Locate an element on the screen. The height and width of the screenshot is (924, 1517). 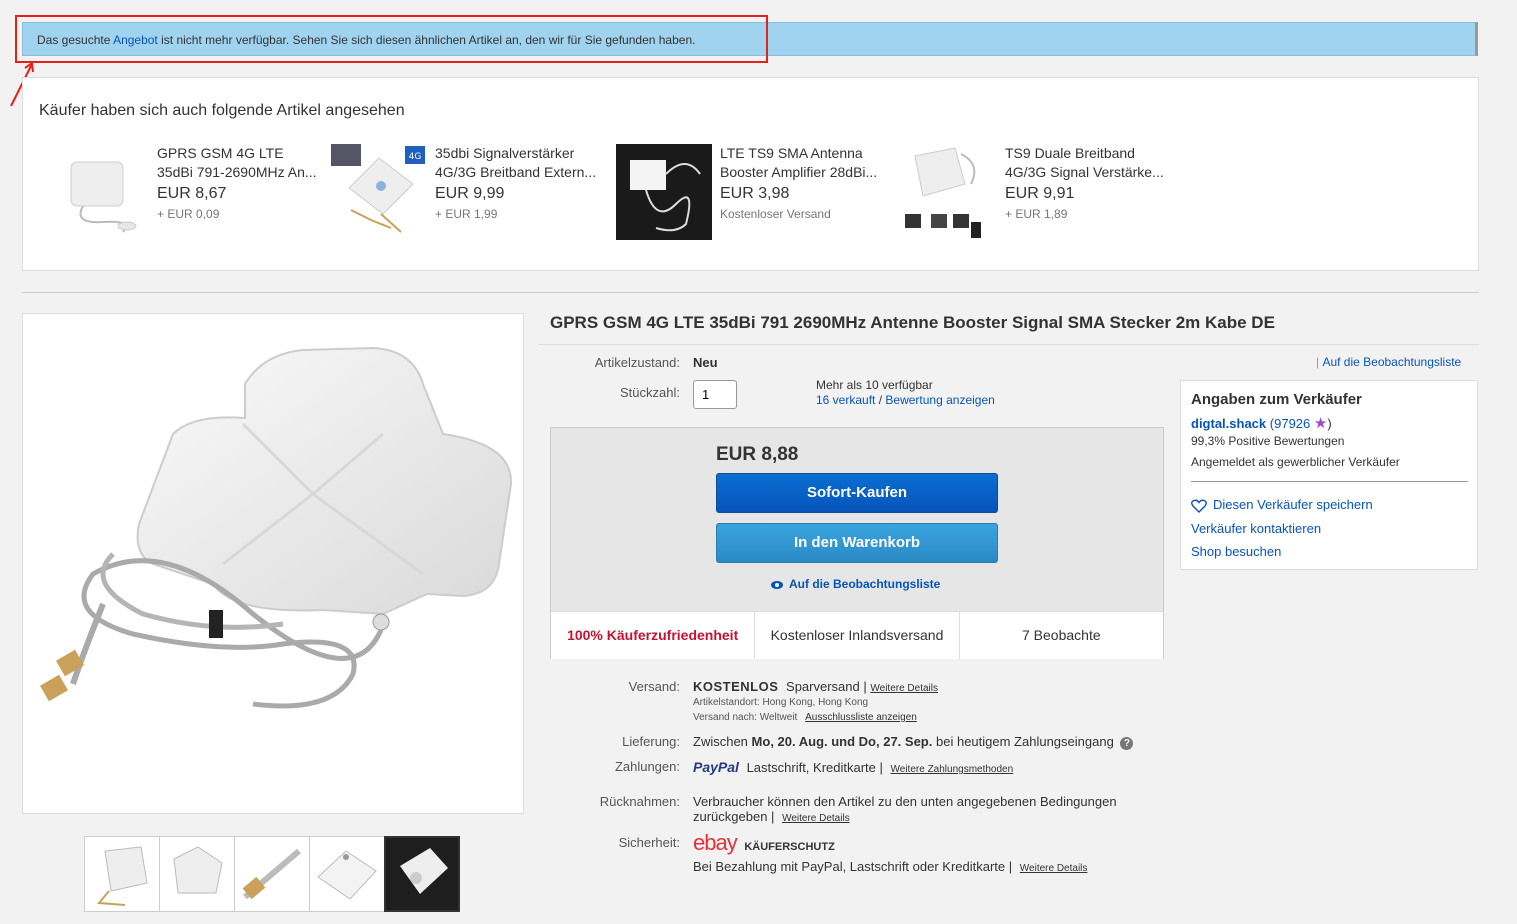
similar-item-price: EUR 3,98 is located at coordinates (755, 193).